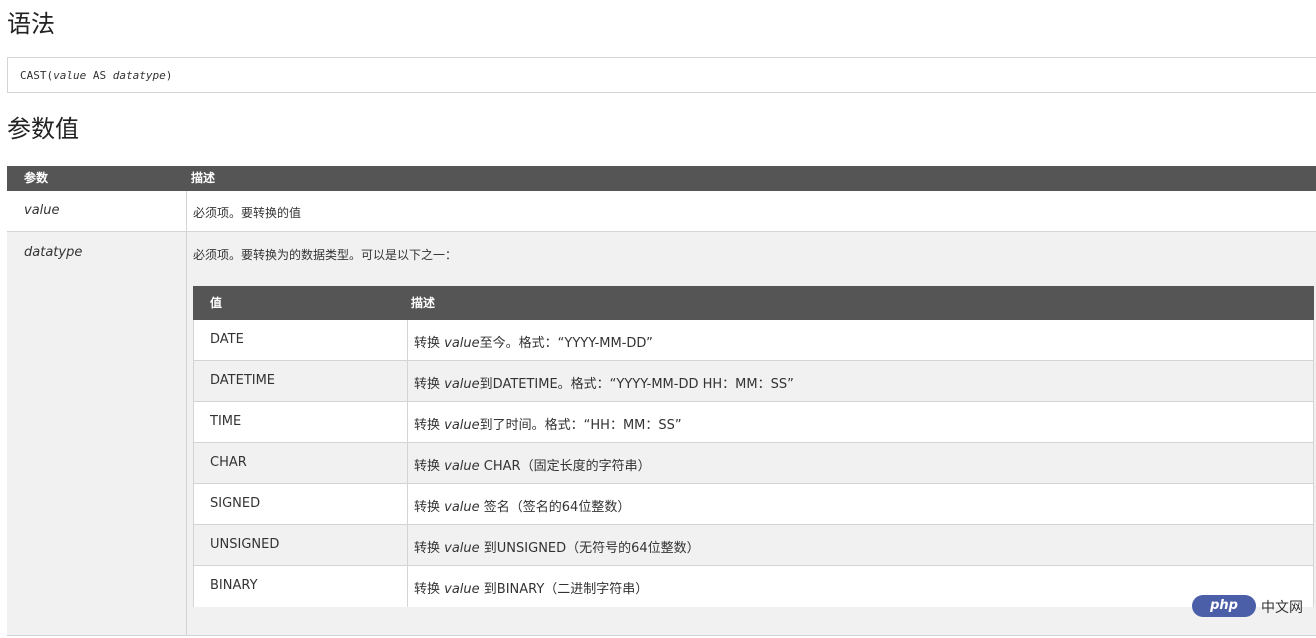  What do you see at coordinates (301, 381) in the screenshot?
I see `value-cell: DATETIME` at bounding box center [301, 381].